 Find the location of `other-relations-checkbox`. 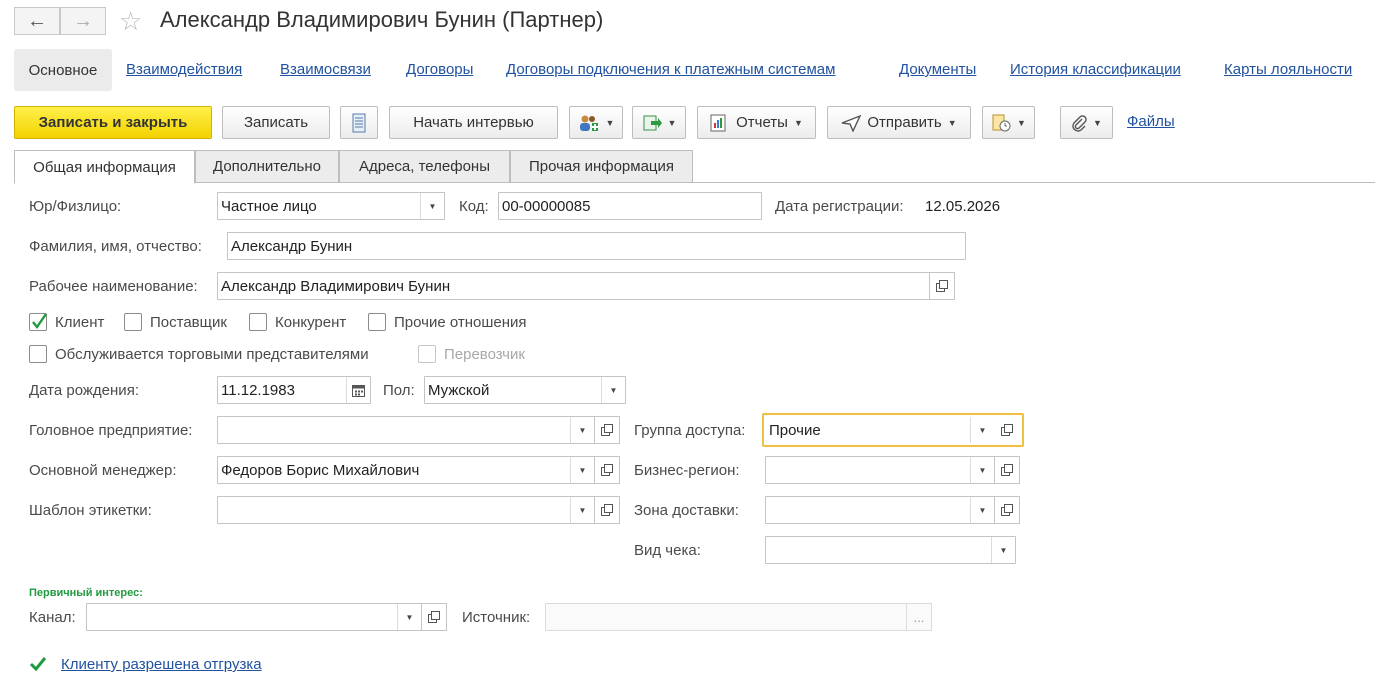

other-relations-checkbox is located at coordinates (377, 322).